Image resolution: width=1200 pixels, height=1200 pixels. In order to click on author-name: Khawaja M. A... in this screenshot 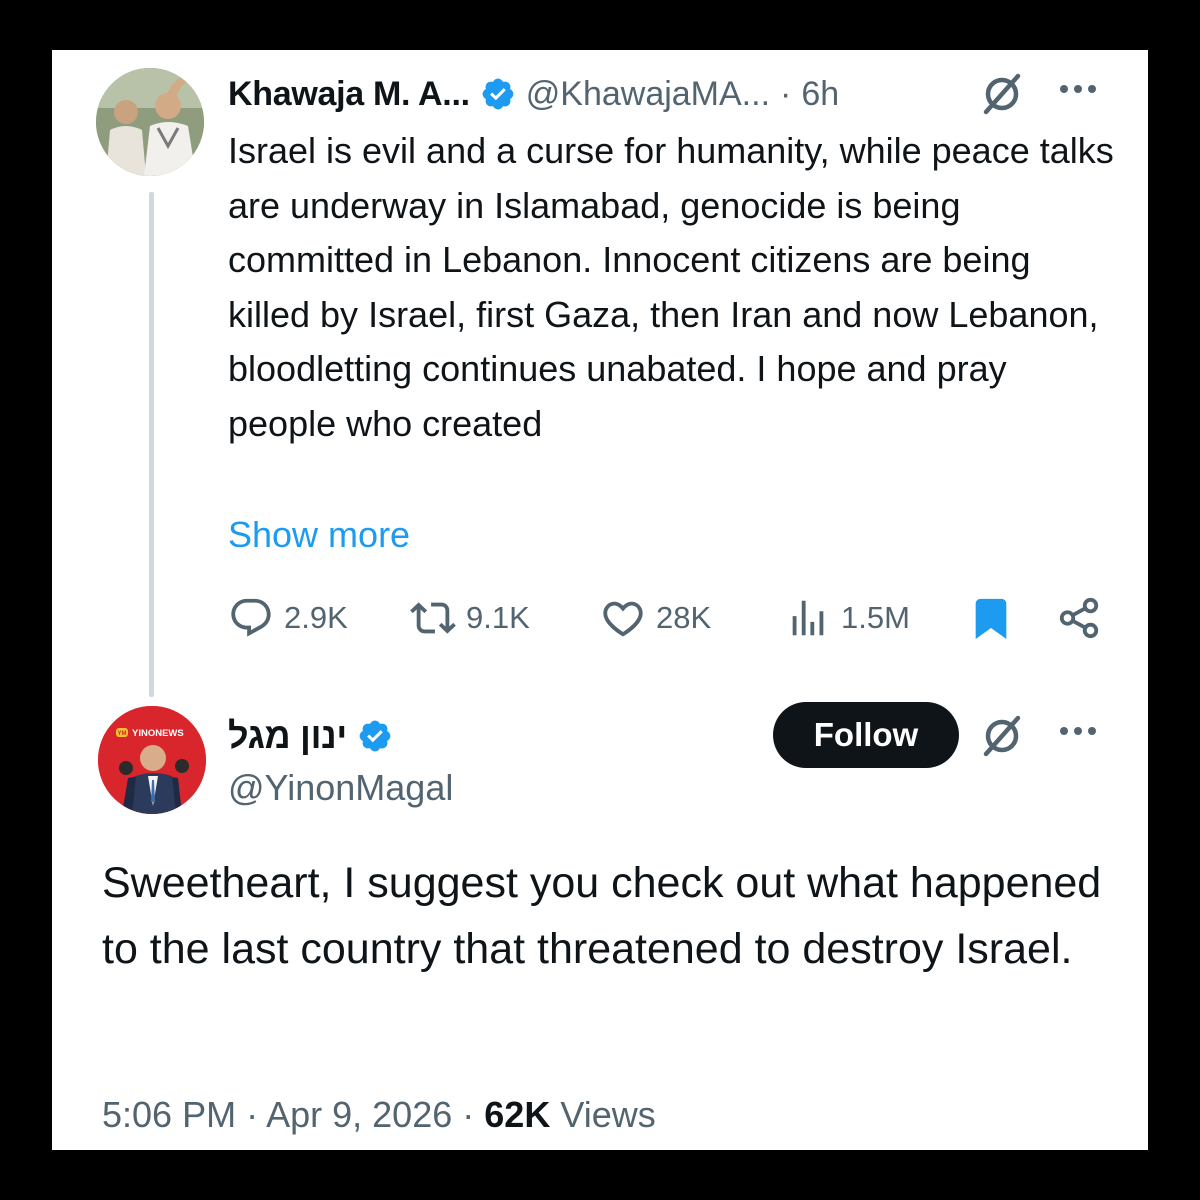, I will do `click(349, 94)`.